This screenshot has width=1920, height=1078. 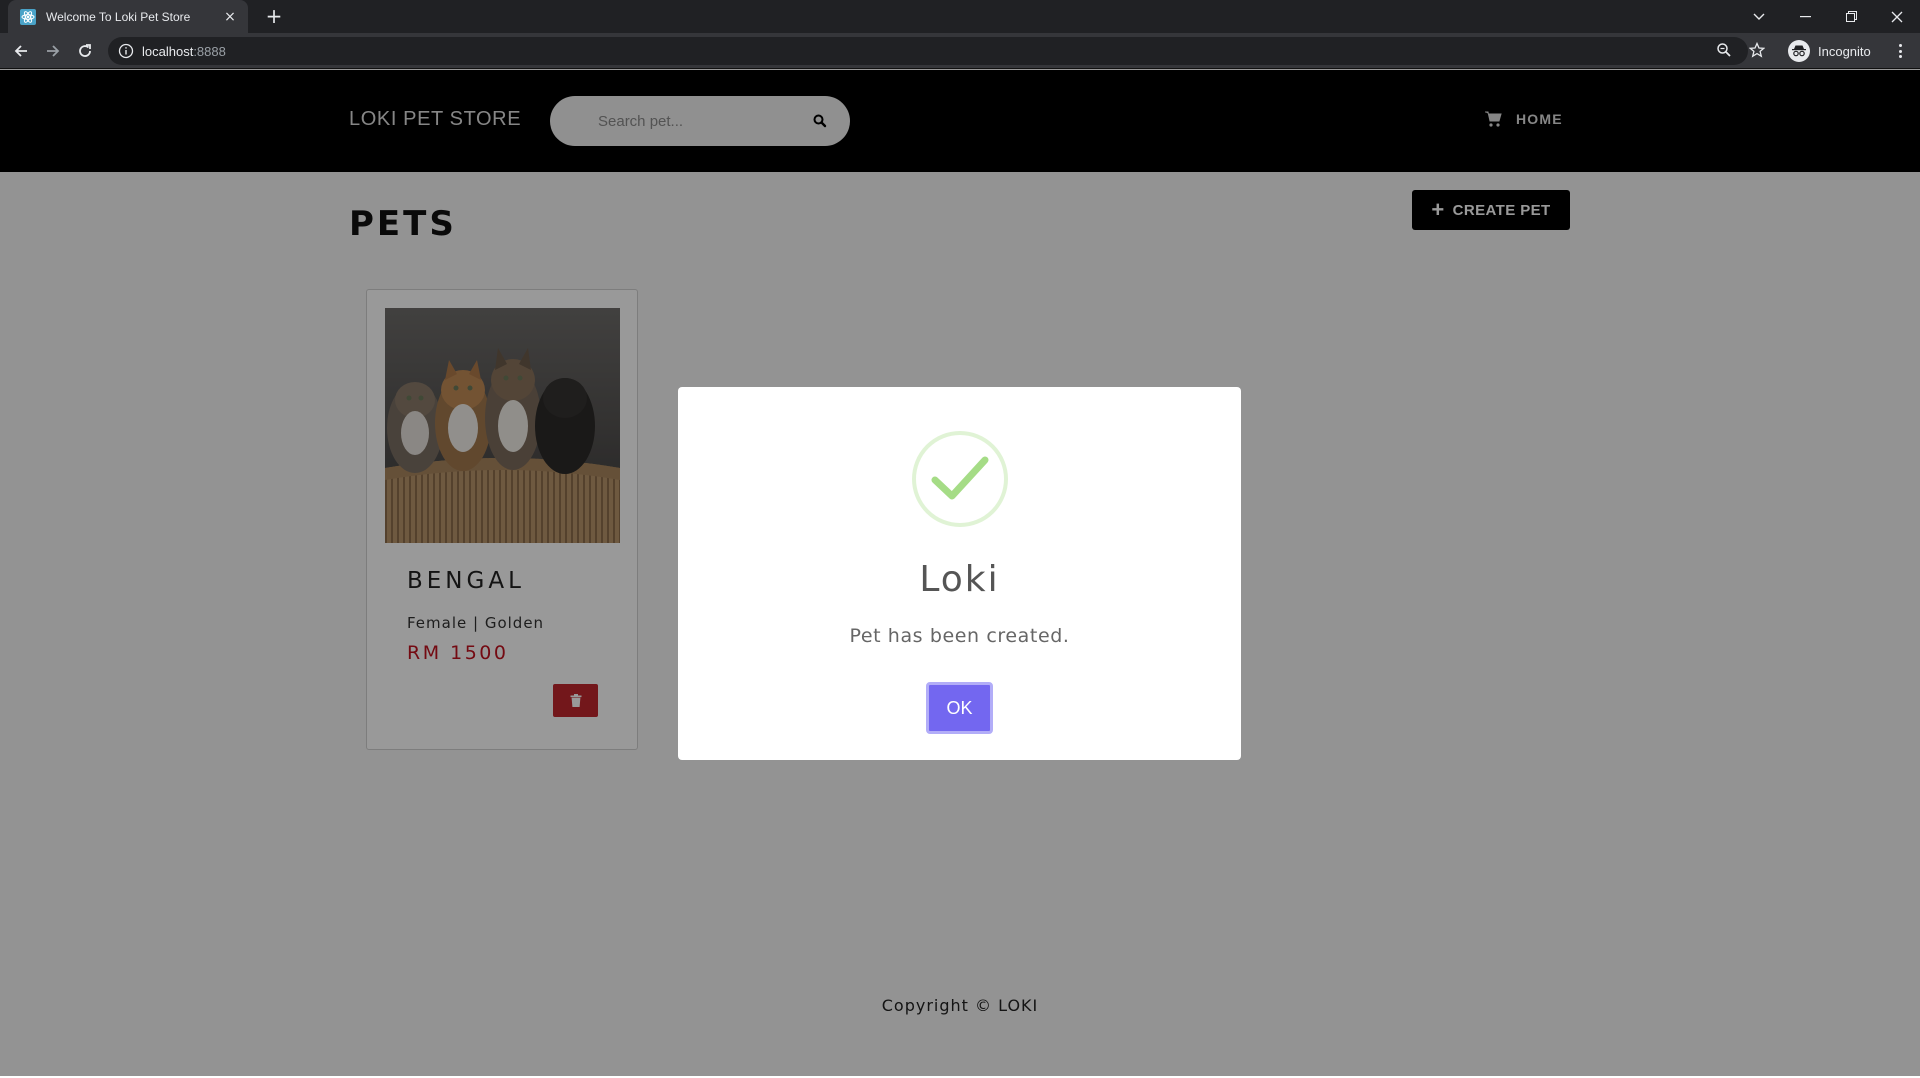 What do you see at coordinates (85, 51) in the screenshot?
I see `reload-icon` at bounding box center [85, 51].